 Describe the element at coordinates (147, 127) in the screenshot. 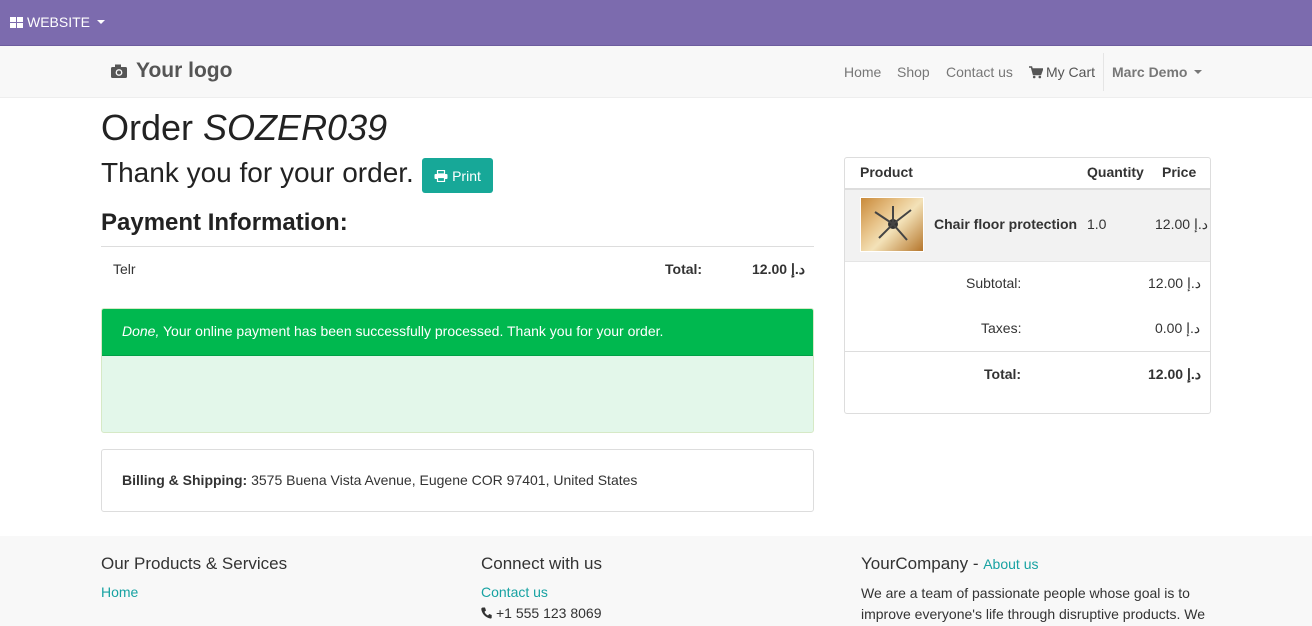

I see `order-title-prefix: Order` at that location.